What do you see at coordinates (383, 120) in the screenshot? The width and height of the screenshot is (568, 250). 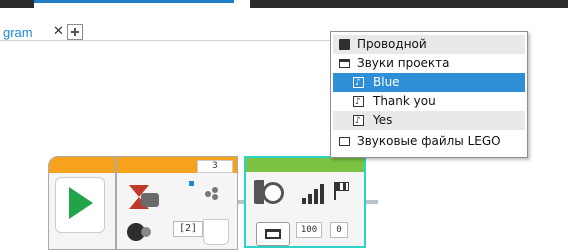 I see `menu-item-label: Yes` at bounding box center [383, 120].